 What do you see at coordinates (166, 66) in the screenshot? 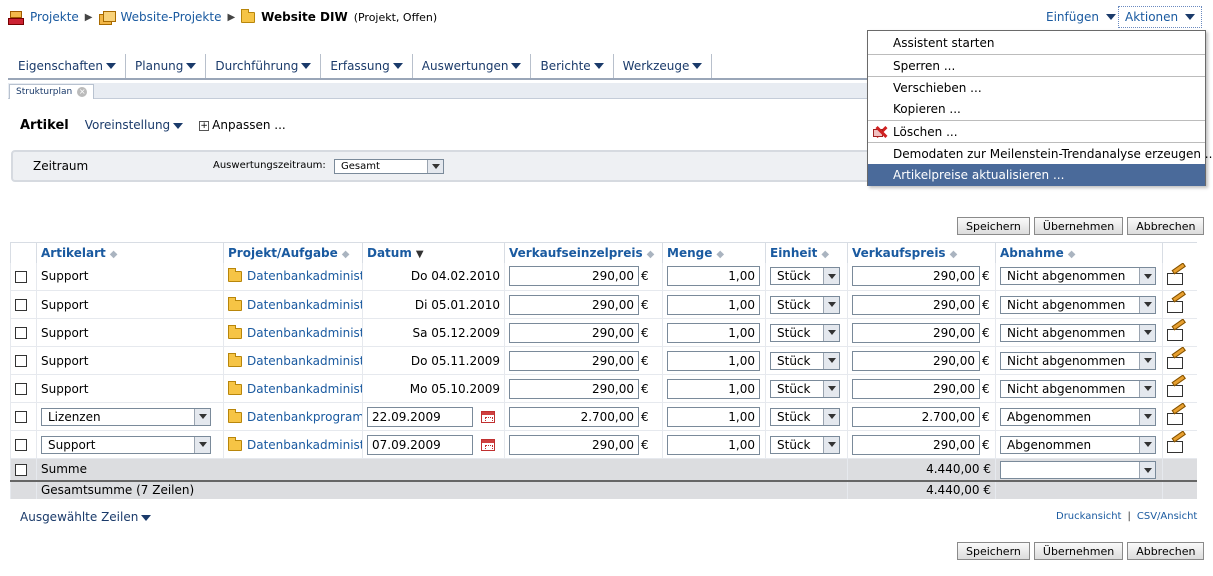
I see `menu-planung: Planung` at bounding box center [166, 66].